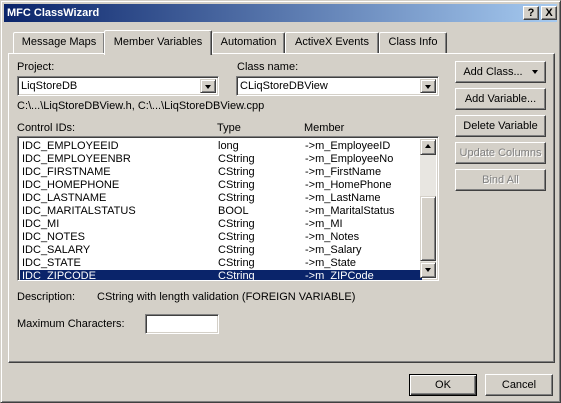  I want to click on control-type: long, so click(228, 146).